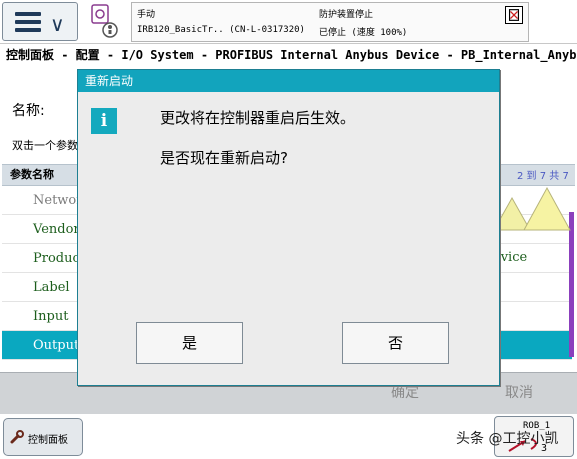 The height and width of the screenshot is (459, 577). I want to click on control-panel-tab: 控制面板, so click(43, 437).